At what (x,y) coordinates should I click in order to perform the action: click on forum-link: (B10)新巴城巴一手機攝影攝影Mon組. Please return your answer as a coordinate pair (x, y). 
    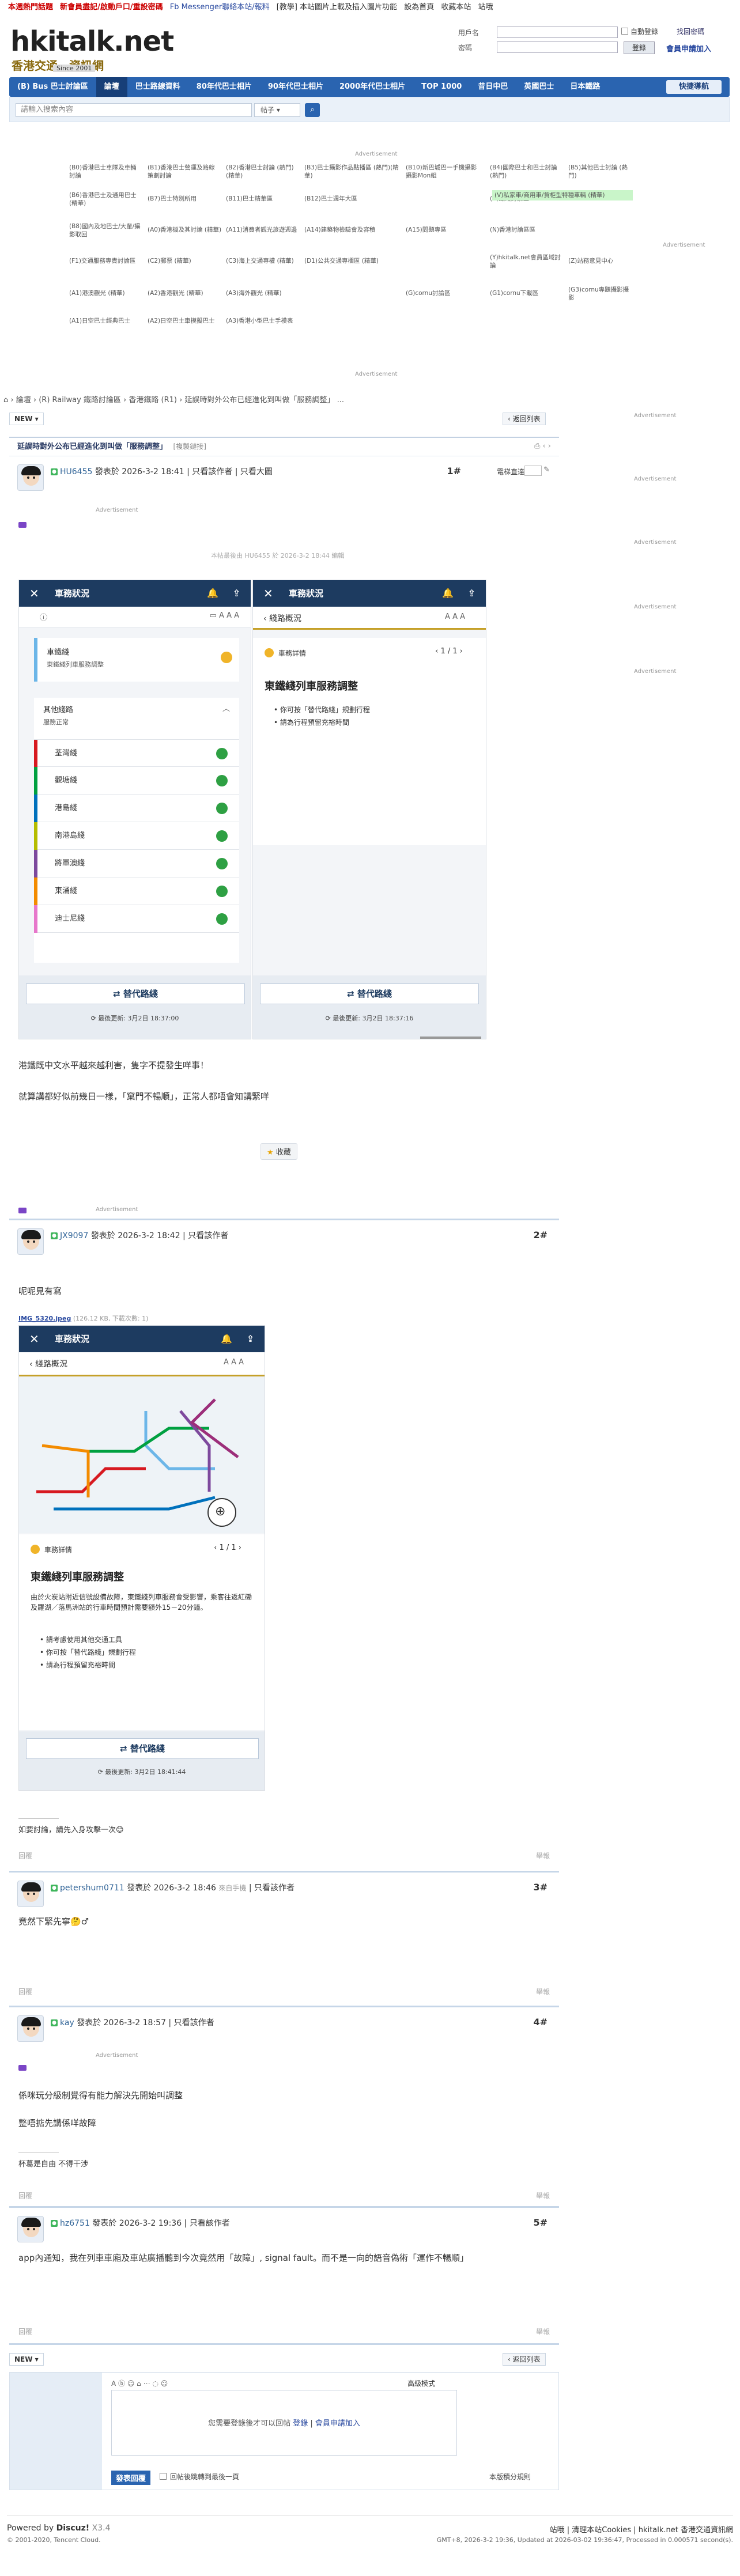
    Looking at the image, I should click on (443, 172).